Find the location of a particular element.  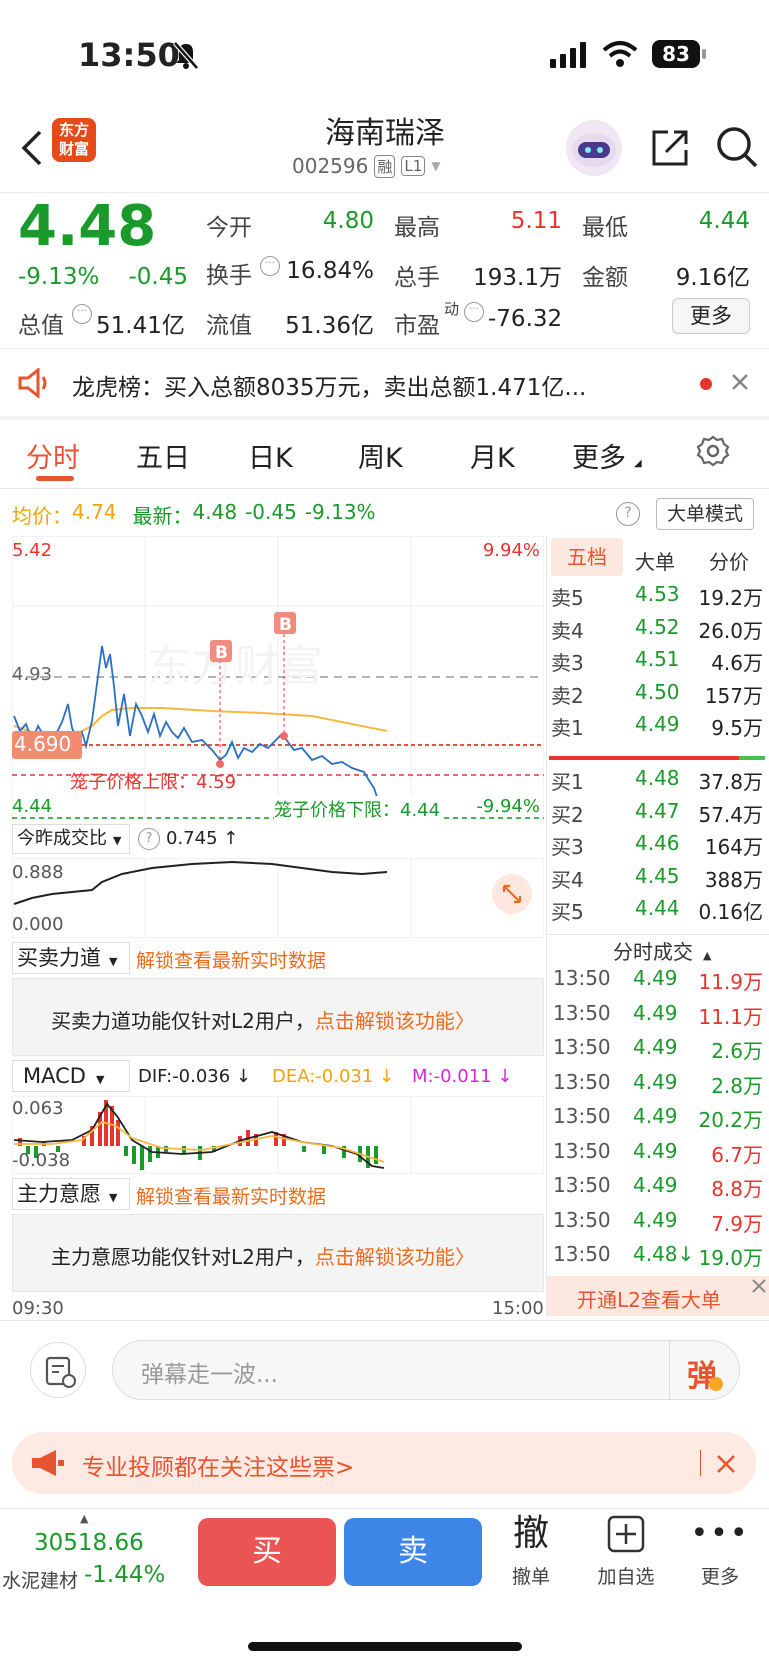

high-label: 最高 is located at coordinates (417, 228).